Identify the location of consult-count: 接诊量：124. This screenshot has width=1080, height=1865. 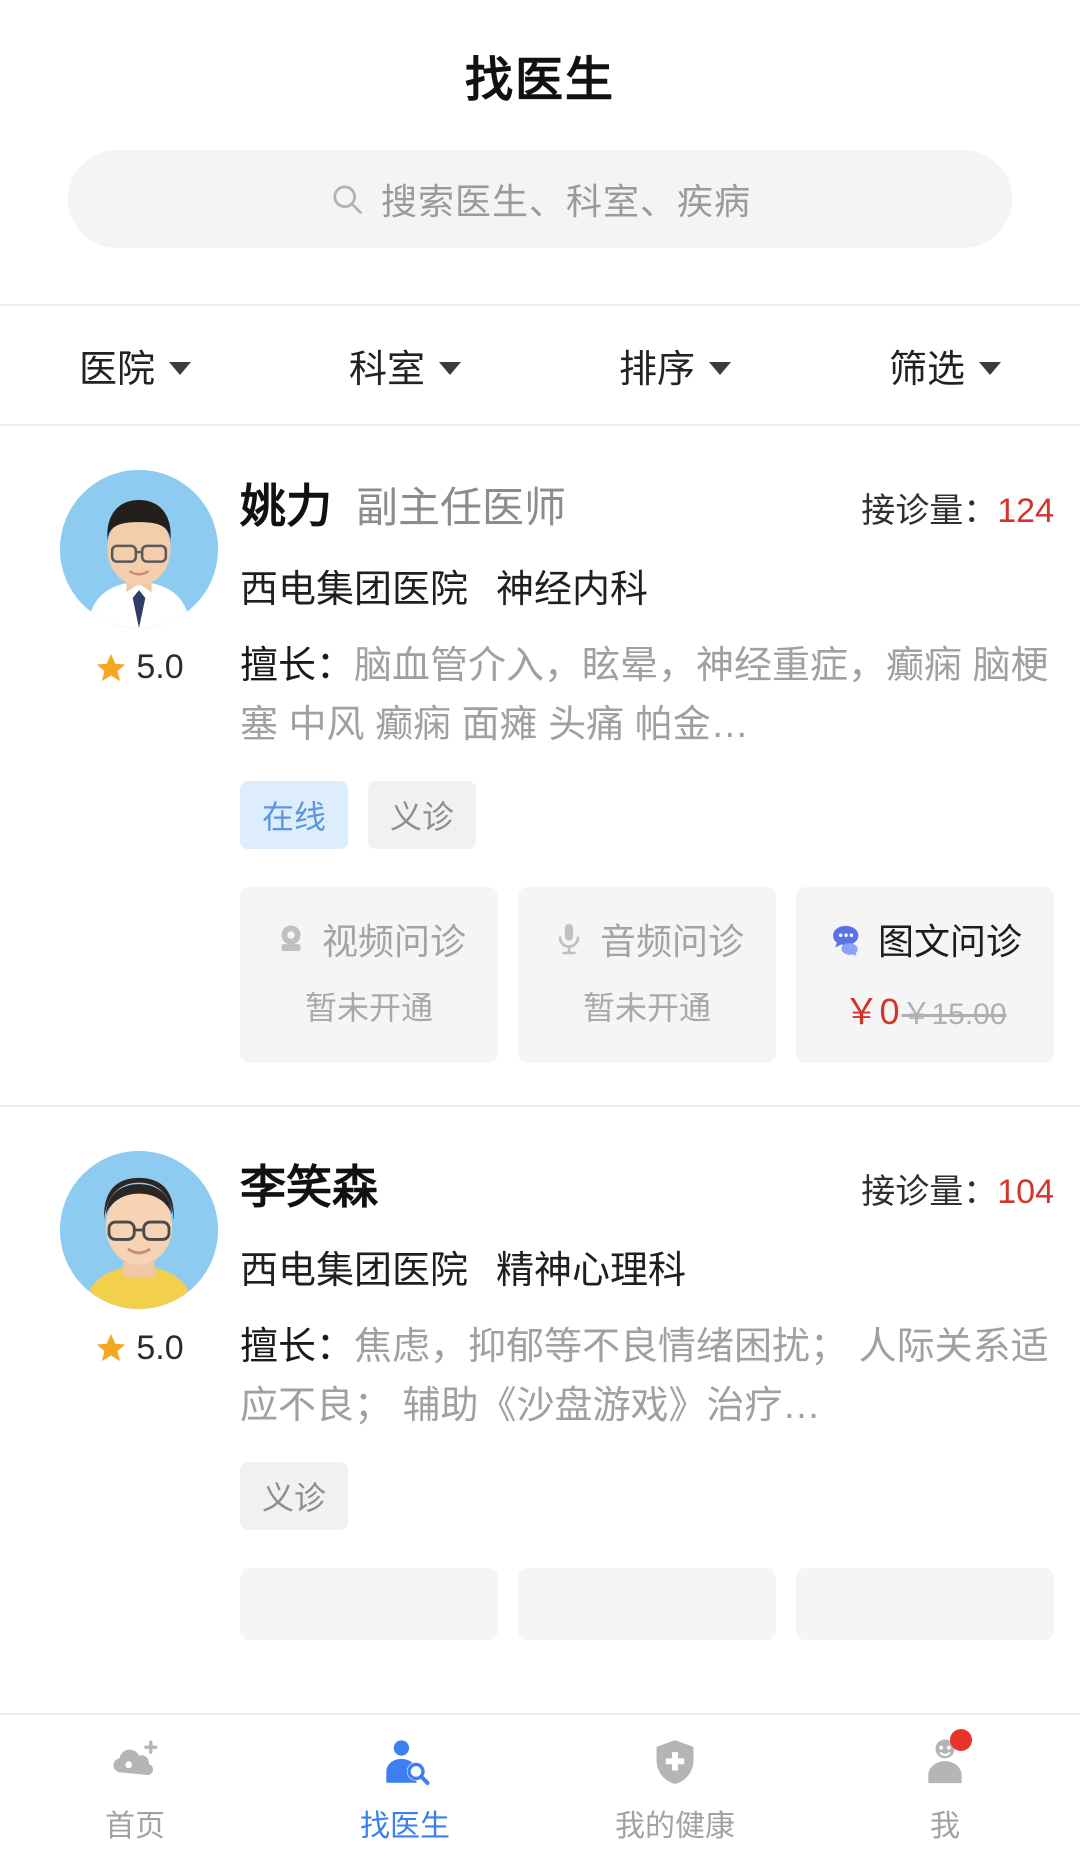
(947, 507).